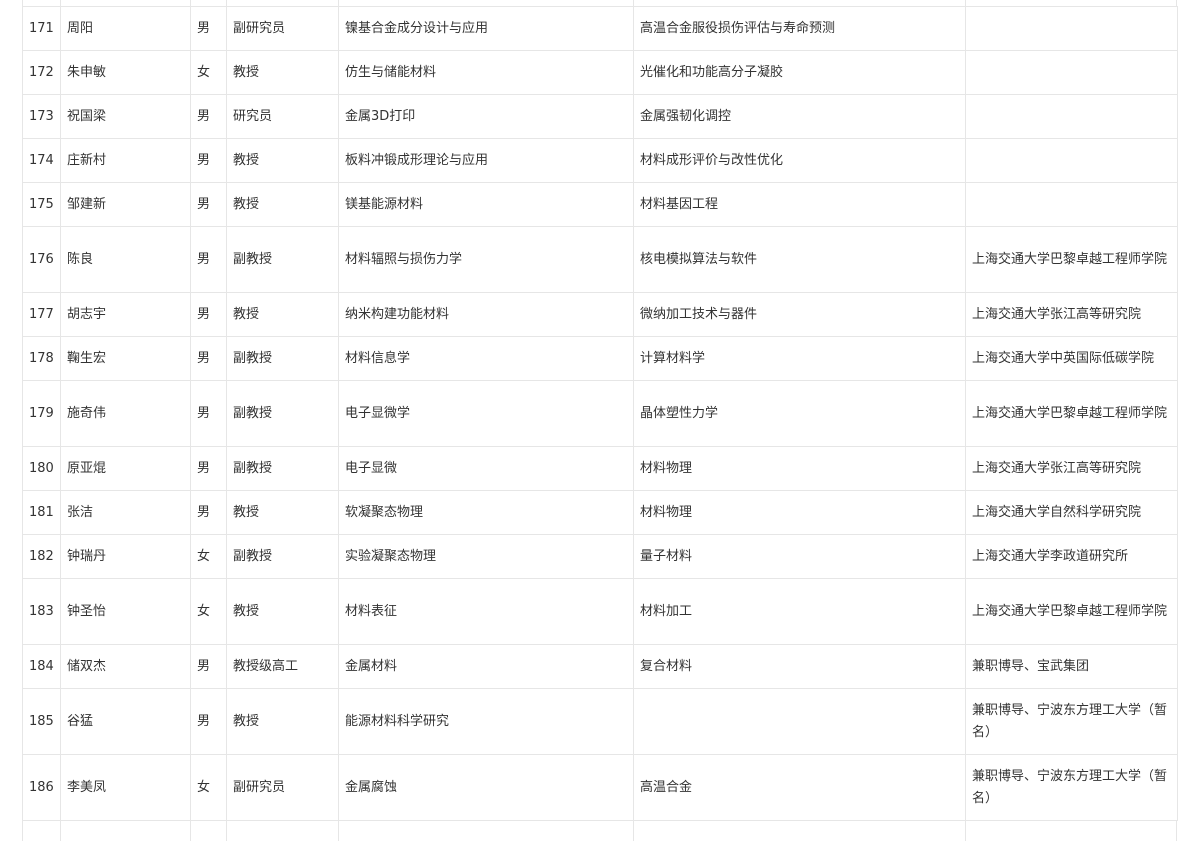  Describe the element at coordinates (486, 512) in the screenshot. I see `cell-field1: 软凝聚态物理` at that location.